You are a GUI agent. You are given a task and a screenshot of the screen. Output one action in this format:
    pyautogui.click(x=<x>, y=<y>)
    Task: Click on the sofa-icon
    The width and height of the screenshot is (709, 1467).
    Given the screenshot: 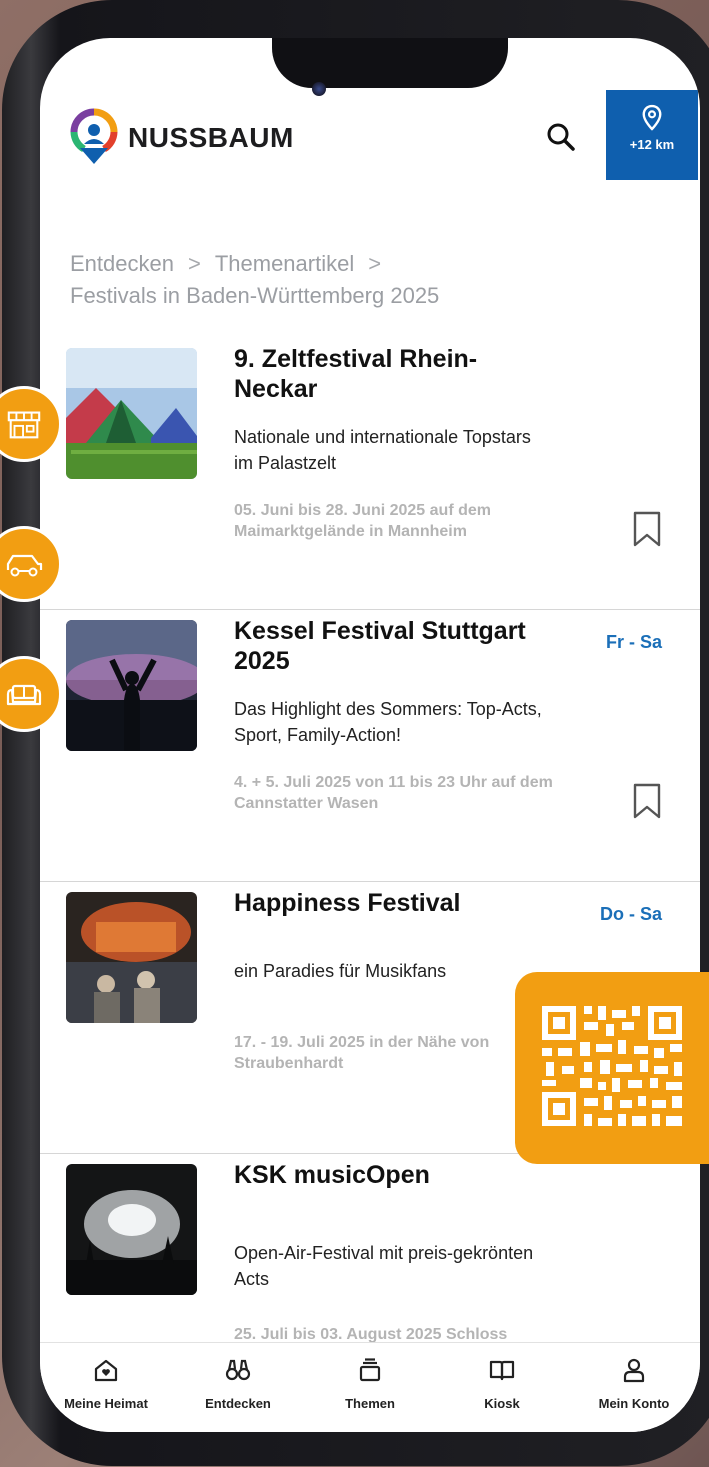 What is the action you would take?
    pyautogui.click(x=24, y=695)
    